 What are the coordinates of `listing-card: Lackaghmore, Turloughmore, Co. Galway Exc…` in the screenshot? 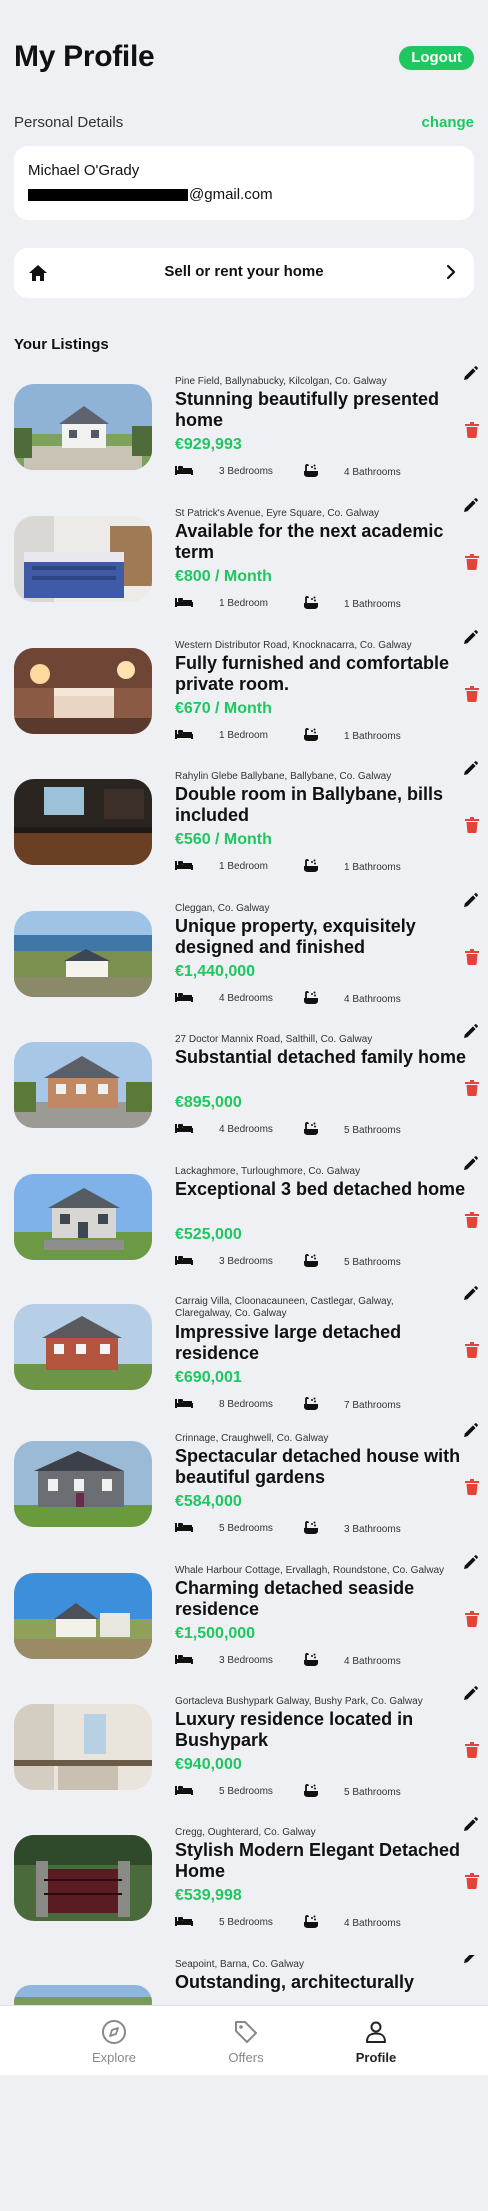 It's located at (244, 1224).